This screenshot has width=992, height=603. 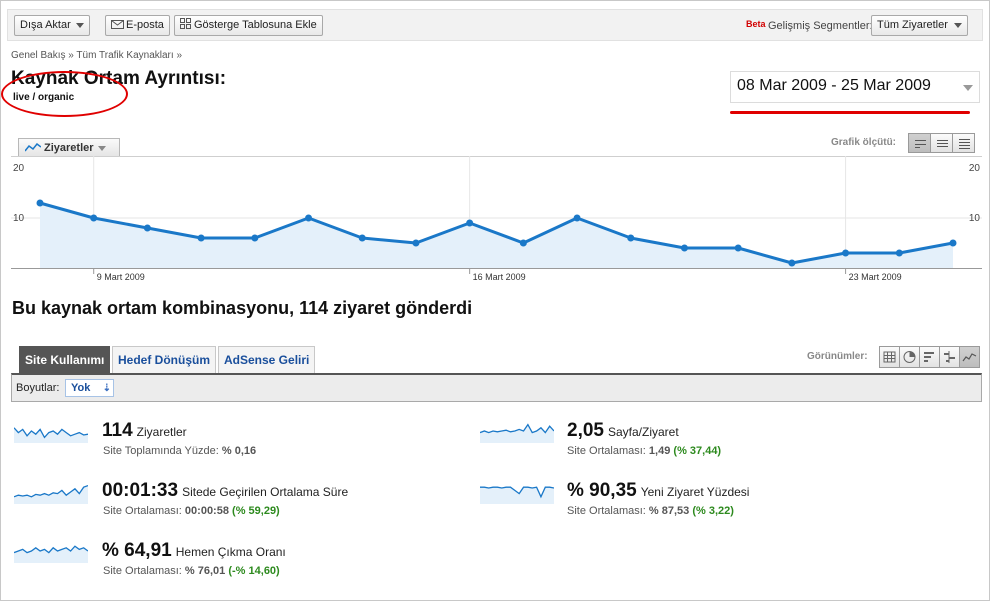 What do you see at coordinates (669, 511) in the screenshot?
I see `stat-sub-value: % 87,53` at bounding box center [669, 511].